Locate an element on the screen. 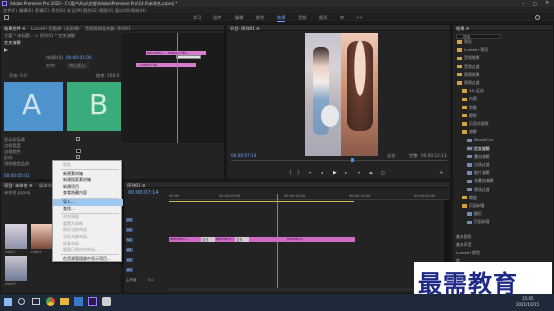 The height and width of the screenshot is (311, 554). master-track-value: 0.0 is located at coordinates (151, 280).